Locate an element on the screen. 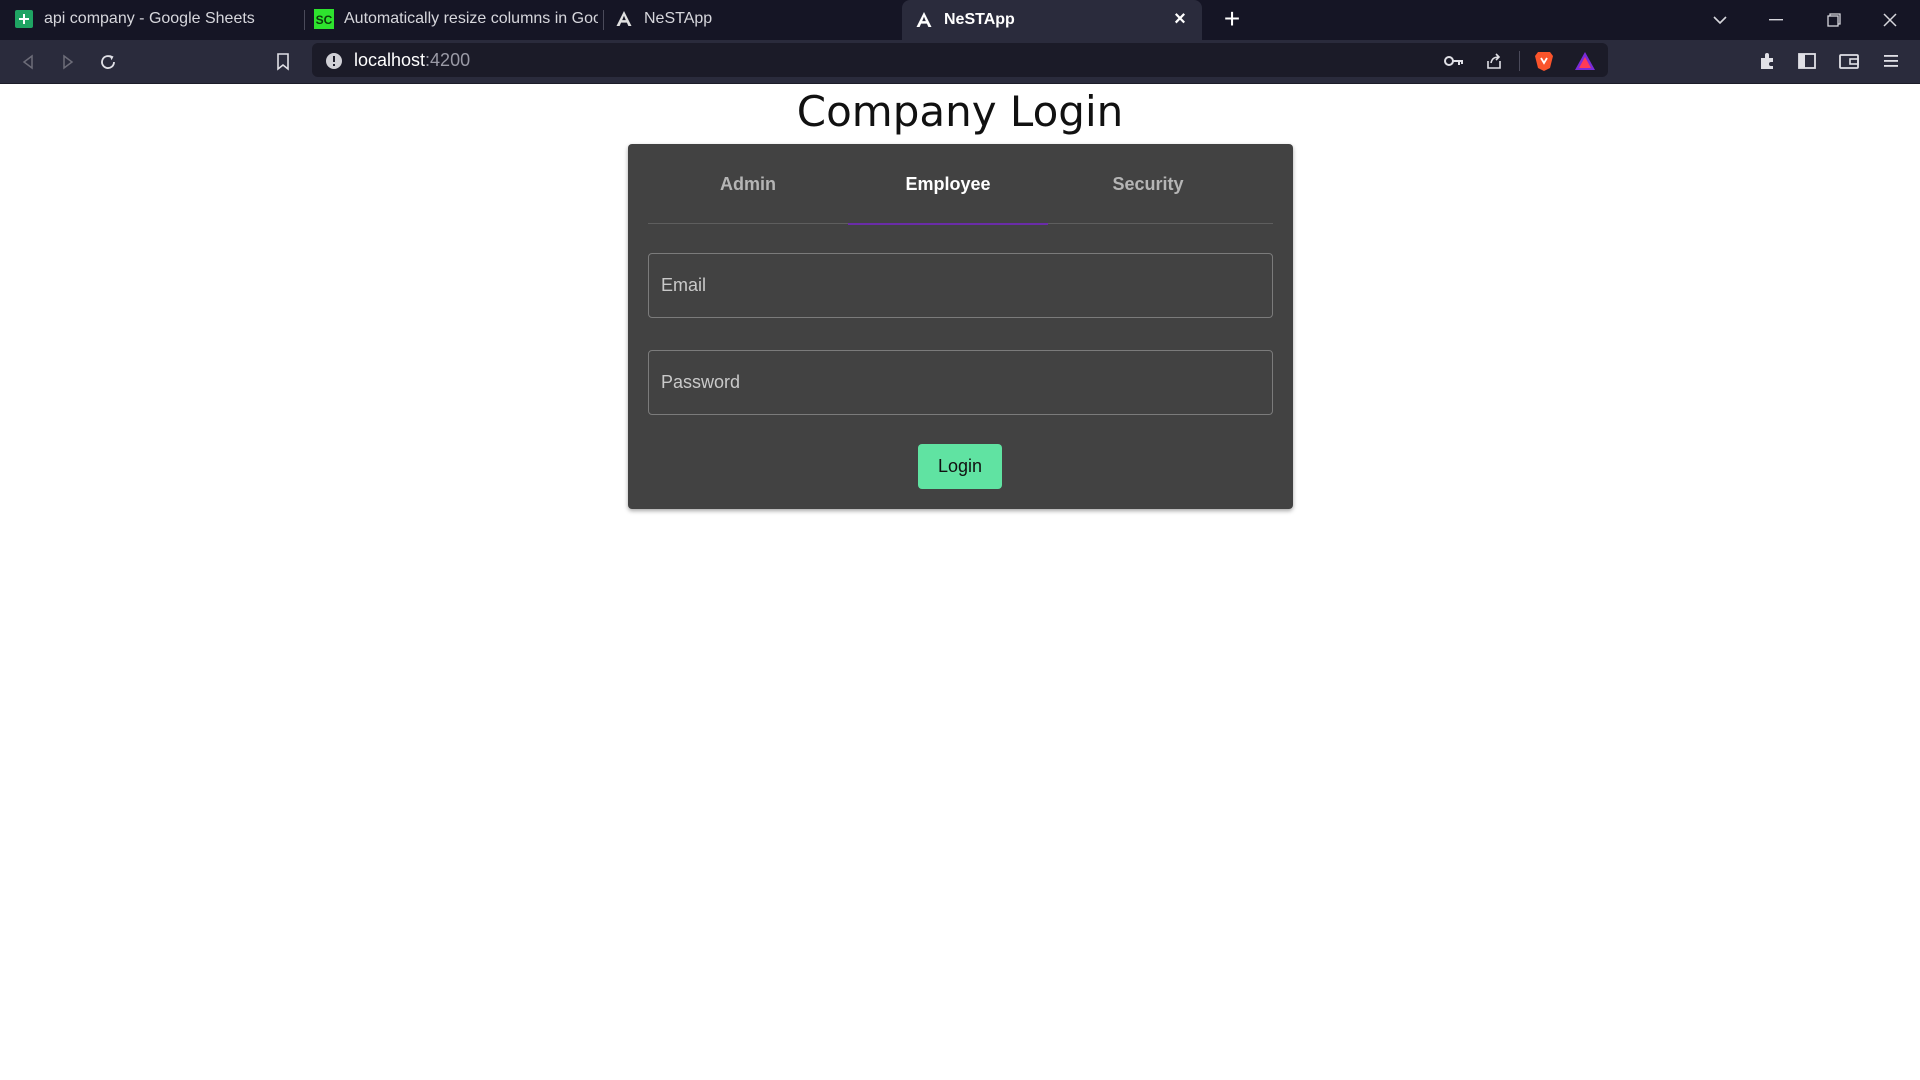 This screenshot has height=1080, width=1920. email-input is located at coordinates (960, 285).